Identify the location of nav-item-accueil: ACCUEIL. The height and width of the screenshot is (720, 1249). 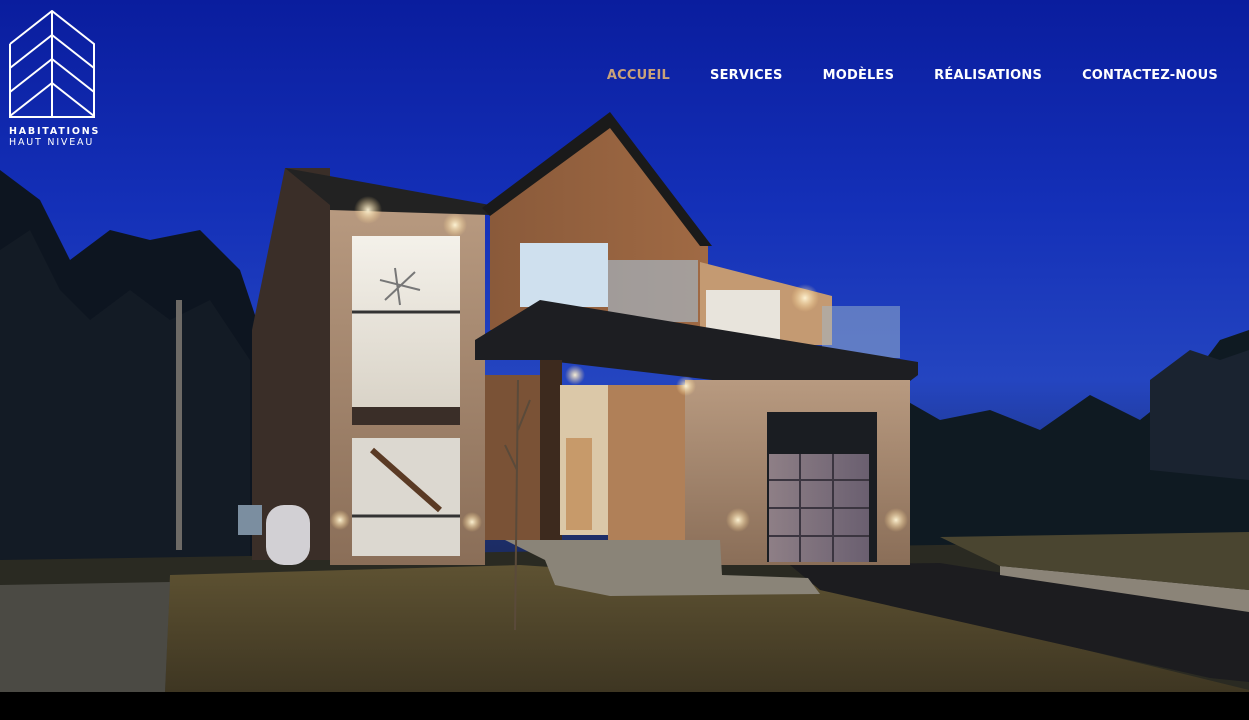
(638, 75).